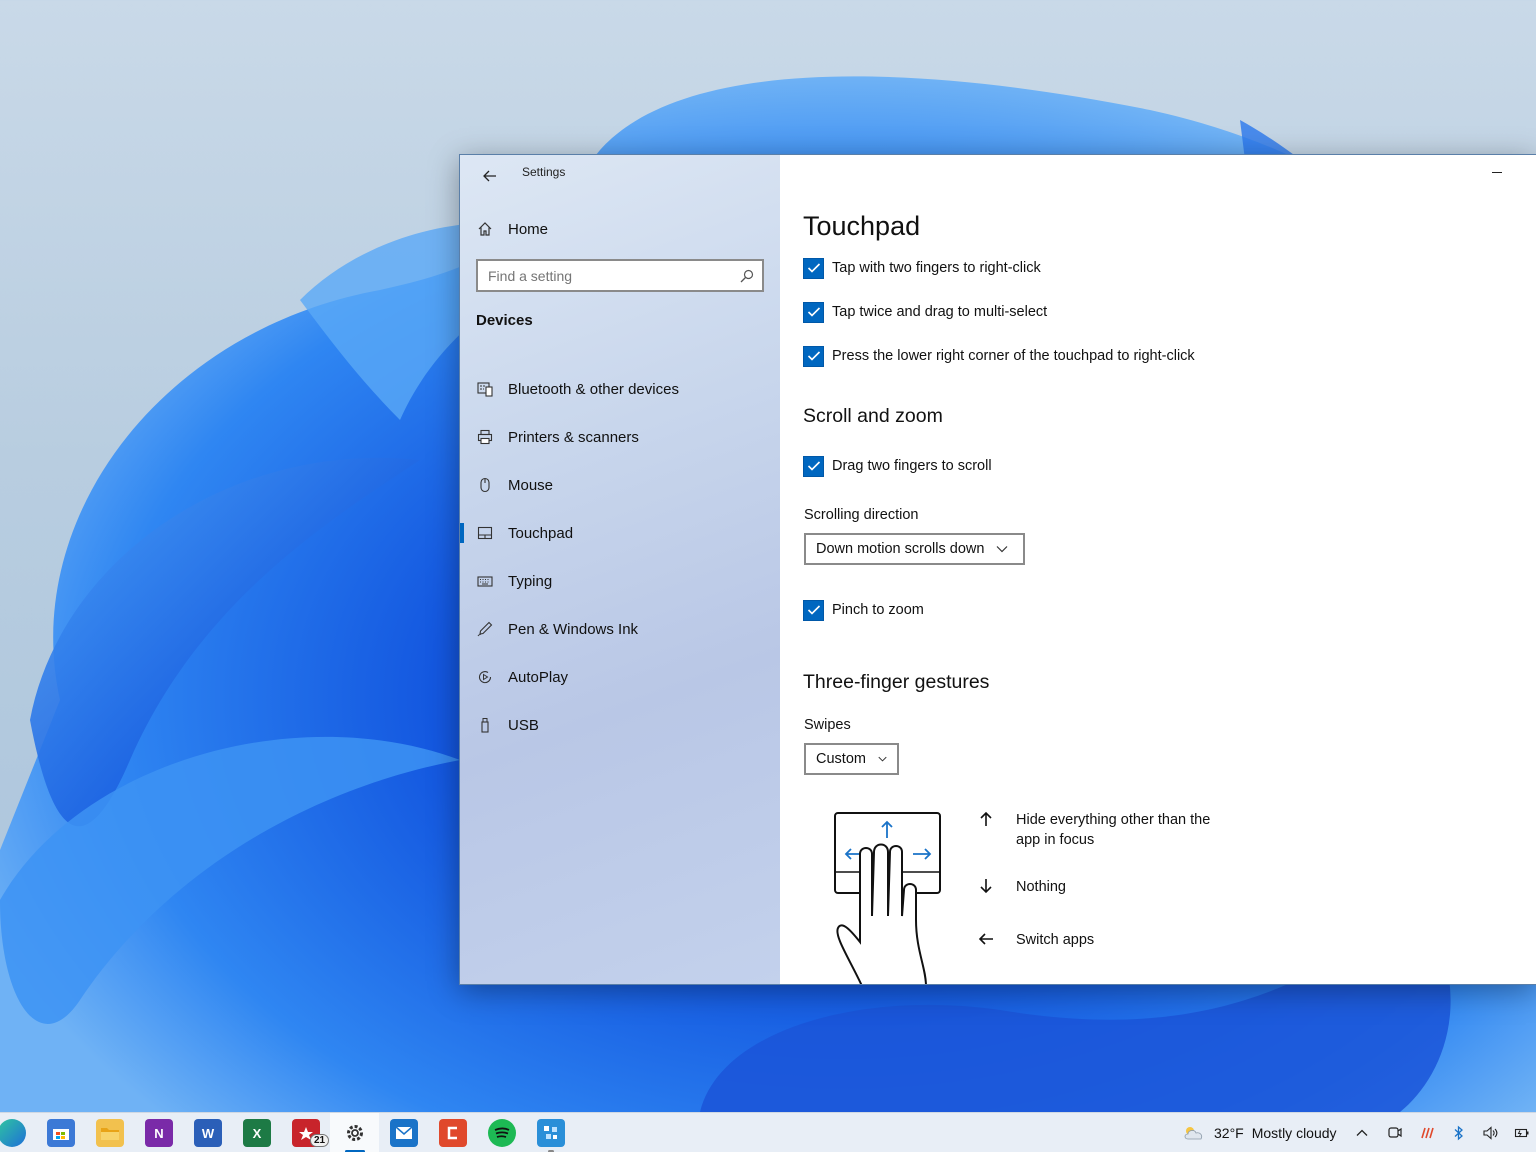 This screenshot has width=1536, height=1152. I want to click on snagit-icon, so click(453, 1133).